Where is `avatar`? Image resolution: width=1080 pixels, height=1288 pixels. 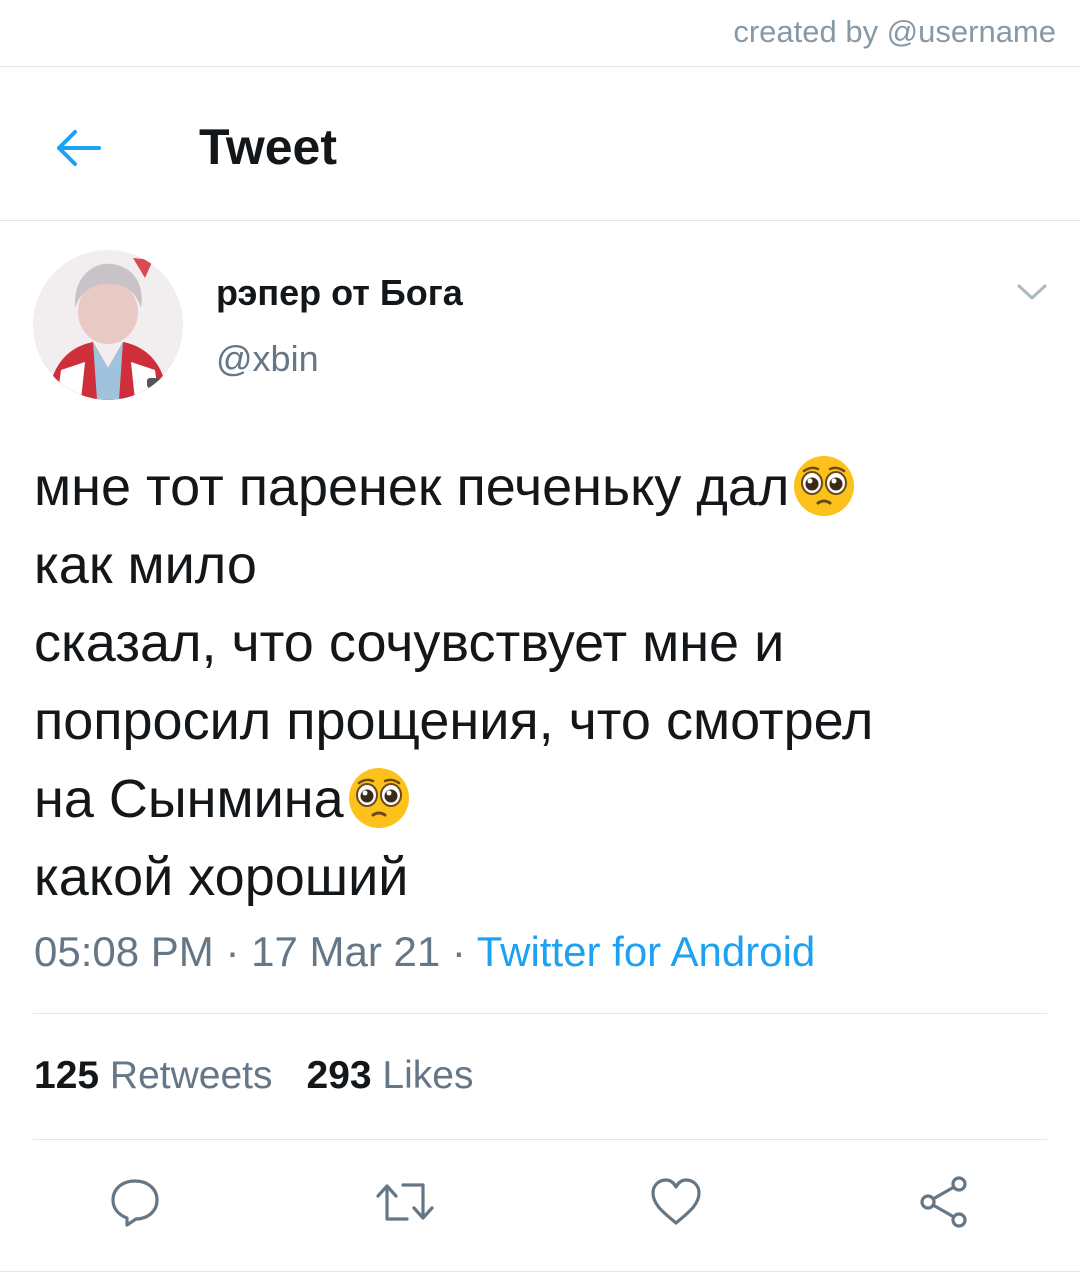 avatar is located at coordinates (108, 325).